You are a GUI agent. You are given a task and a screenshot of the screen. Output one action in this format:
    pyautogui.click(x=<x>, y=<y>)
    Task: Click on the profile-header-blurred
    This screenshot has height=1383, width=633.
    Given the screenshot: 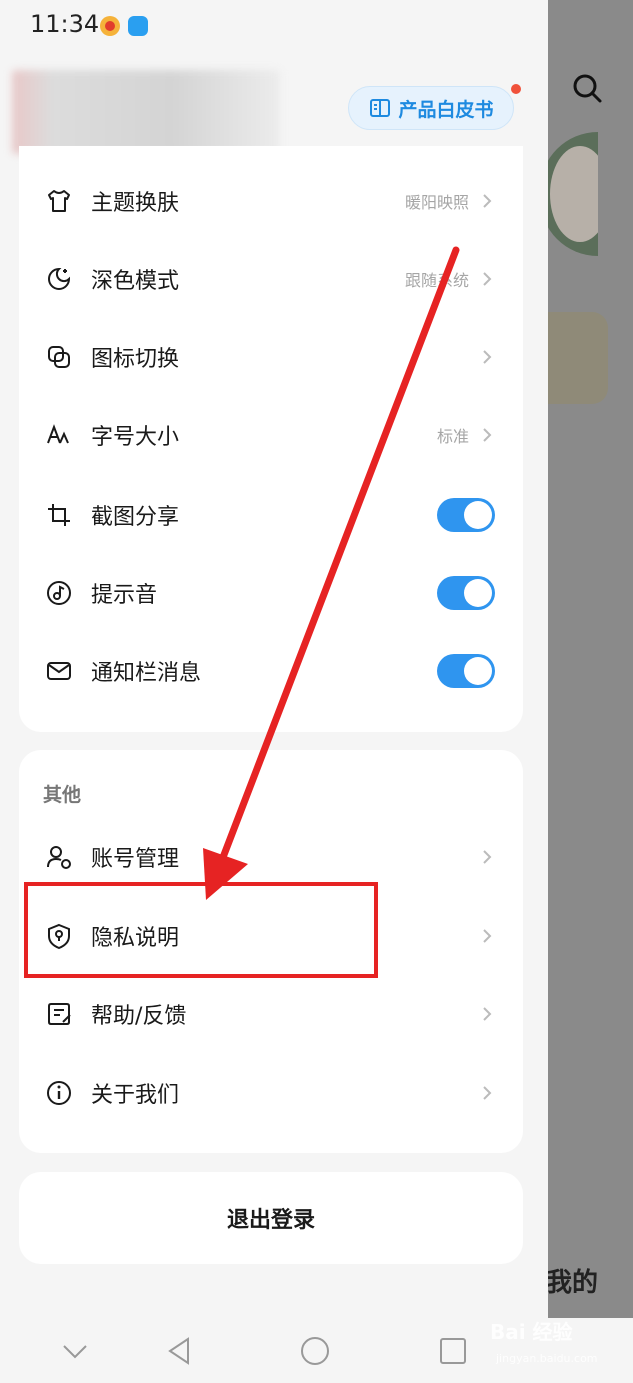 What is the action you would take?
    pyautogui.click(x=146, y=112)
    